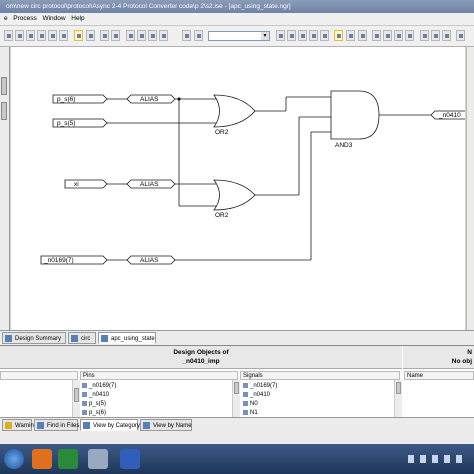 This screenshot has height=474, width=474. I want to click on zoom-fit-icon, so click(163, 35).